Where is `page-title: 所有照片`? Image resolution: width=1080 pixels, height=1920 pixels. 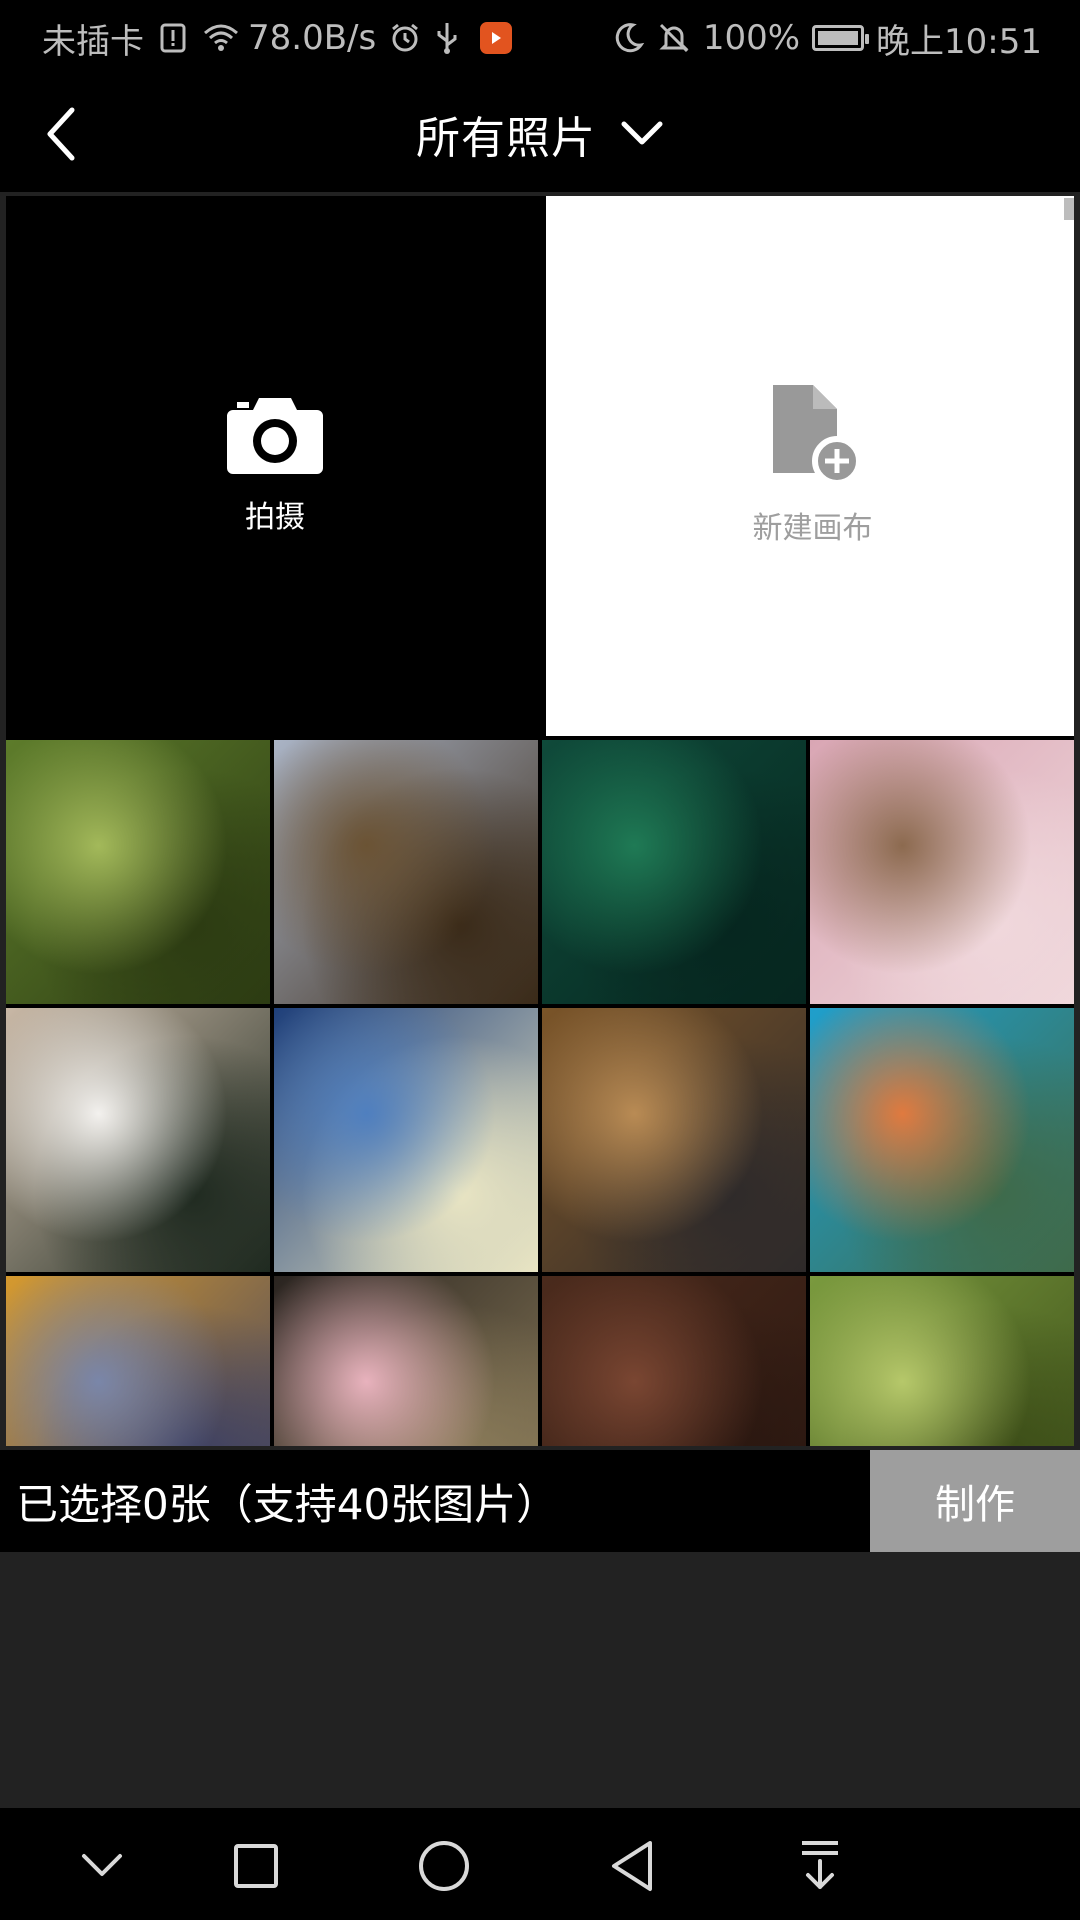
page-title: 所有照片 is located at coordinates (506, 138).